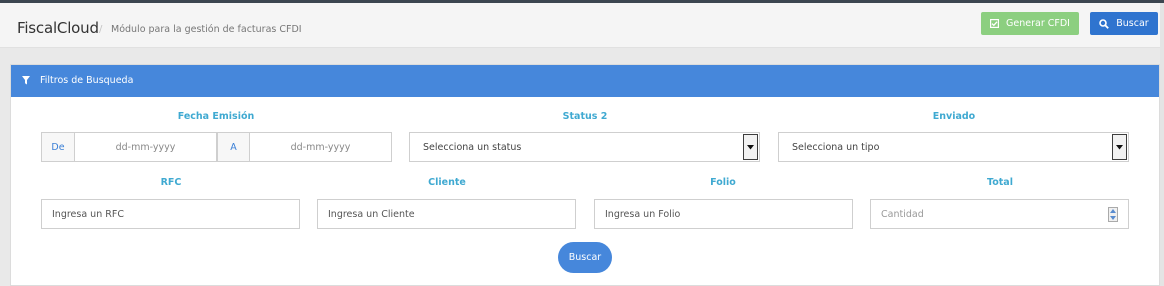  Describe the element at coordinates (1113, 218) in the screenshot. I see `spinner-down-icon` at that location.